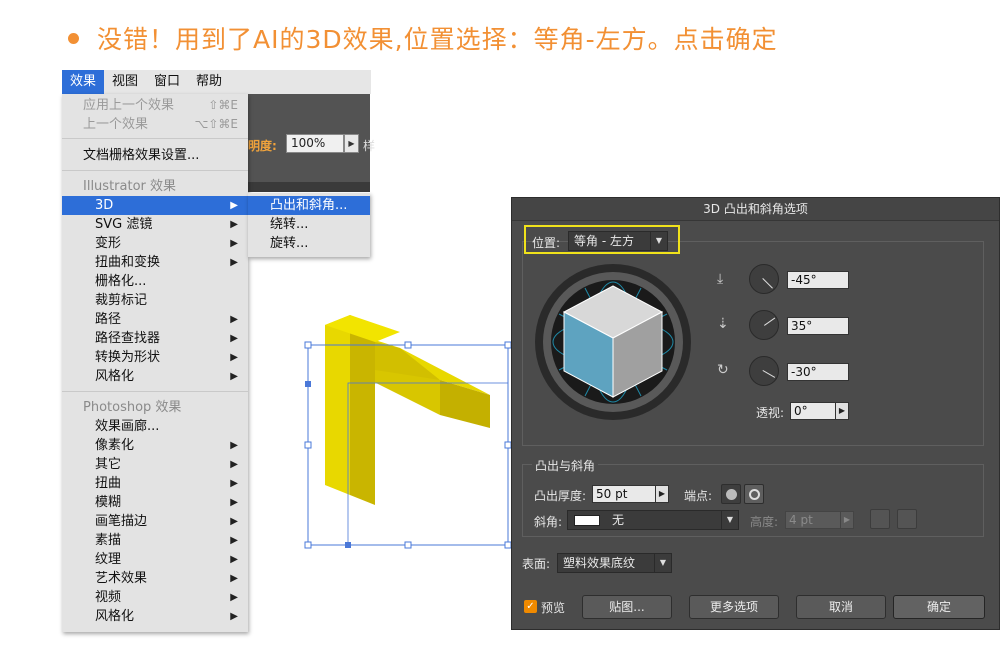  Describe the element at coordinates (723, 324) in the screenshot. I see `y-axis-rotate-icon: ⇣` at that location.